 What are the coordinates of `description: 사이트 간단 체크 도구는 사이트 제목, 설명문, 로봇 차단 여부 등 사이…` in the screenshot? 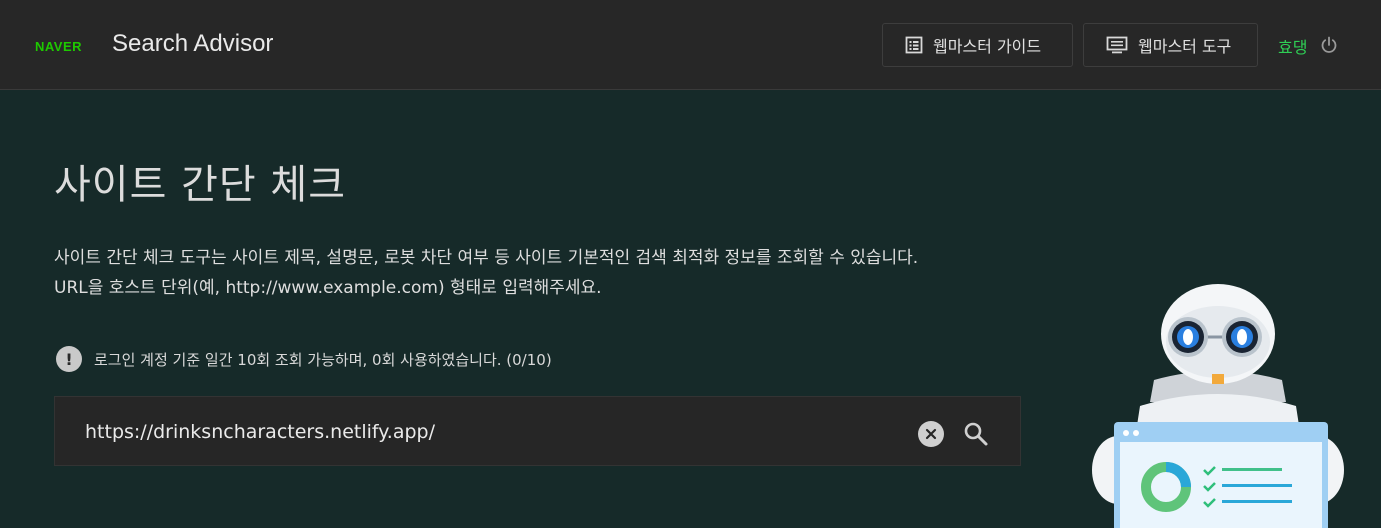 It's located at (486, 273).